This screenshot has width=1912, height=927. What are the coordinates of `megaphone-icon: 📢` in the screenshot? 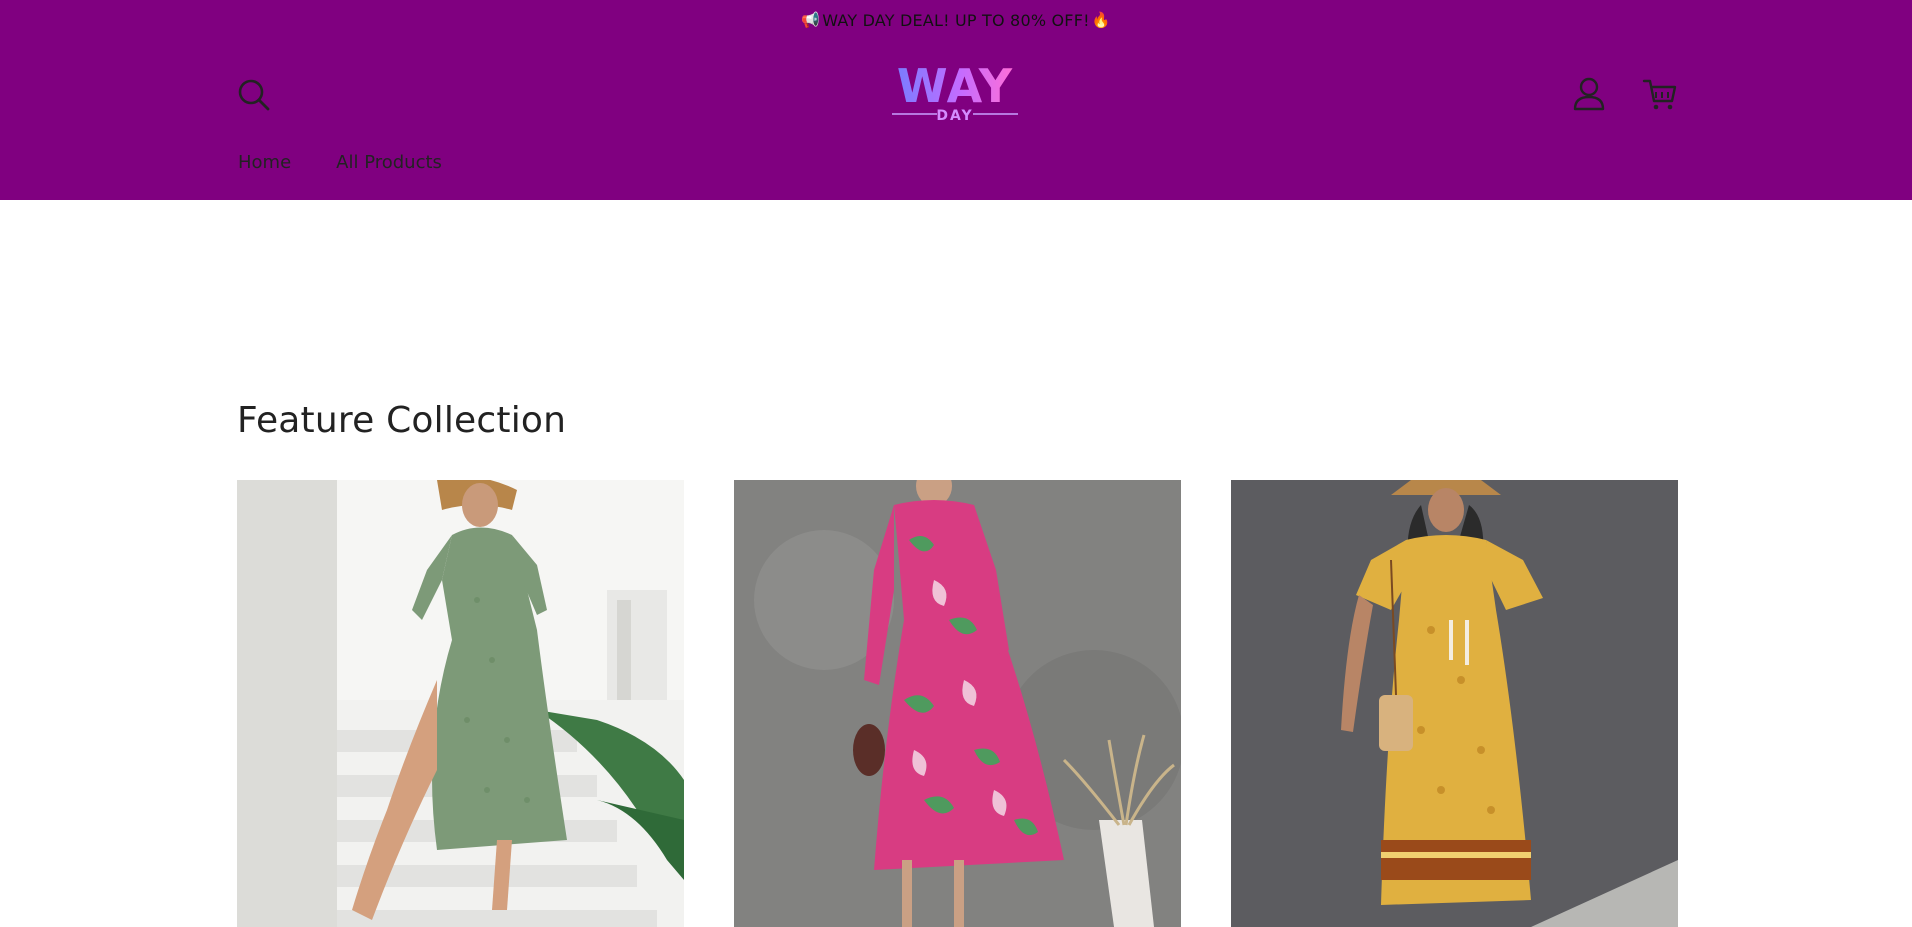 It's located at (811, 20).